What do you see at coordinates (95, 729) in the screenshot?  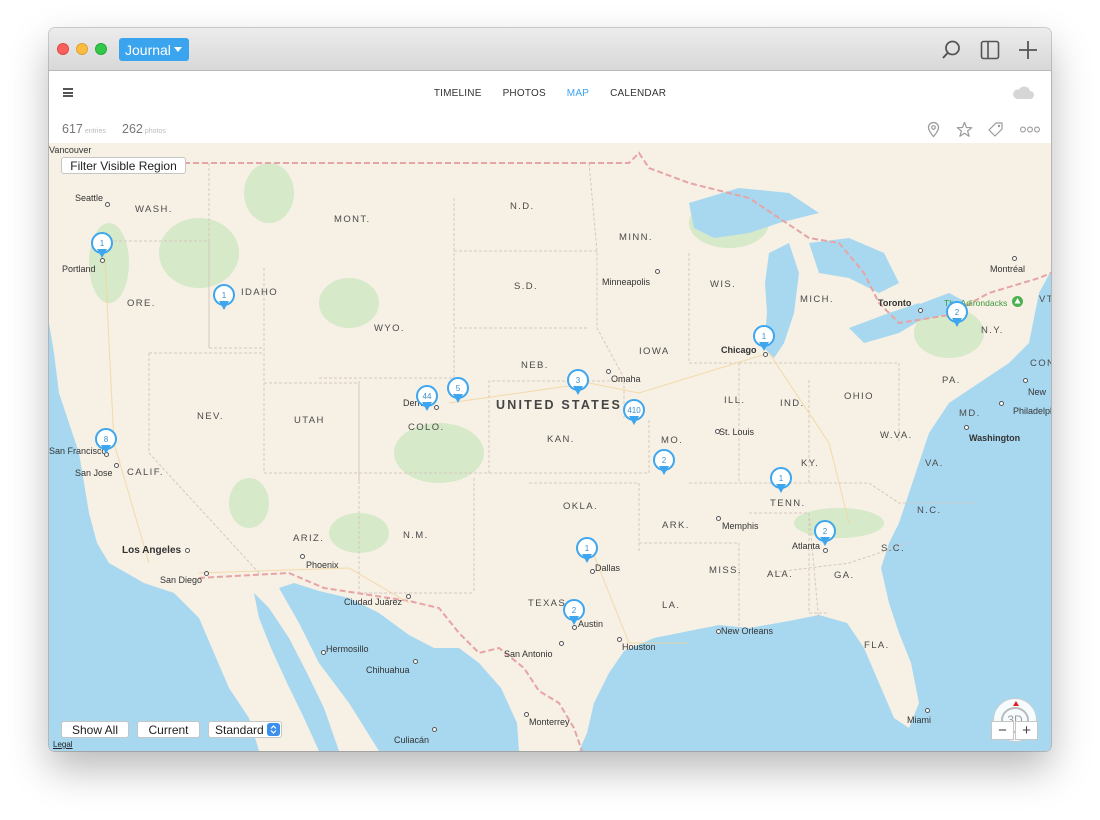 I see `show-all-button: Show All` at bounding box center [95, 729].